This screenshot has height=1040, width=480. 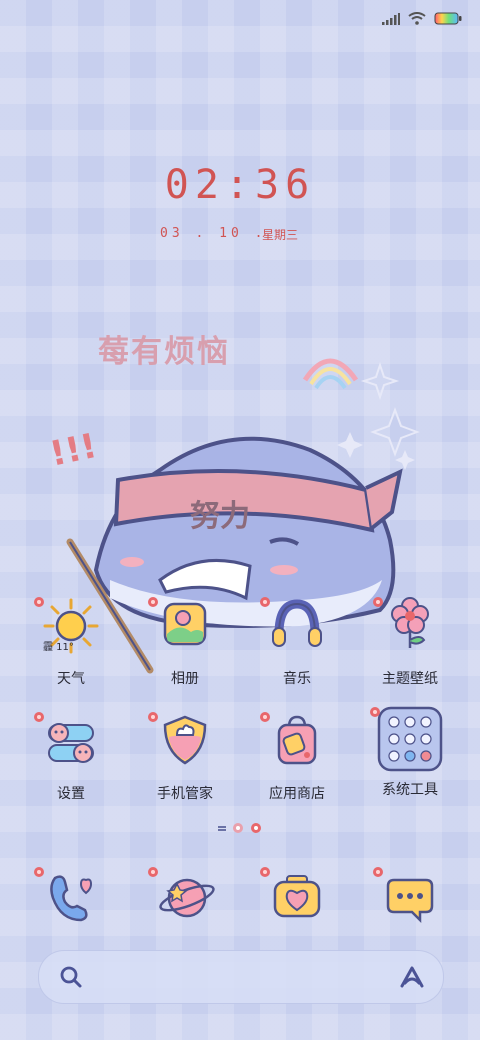 I want to click on clock-date: 03 . 10 ., so click(x=213, y=233).